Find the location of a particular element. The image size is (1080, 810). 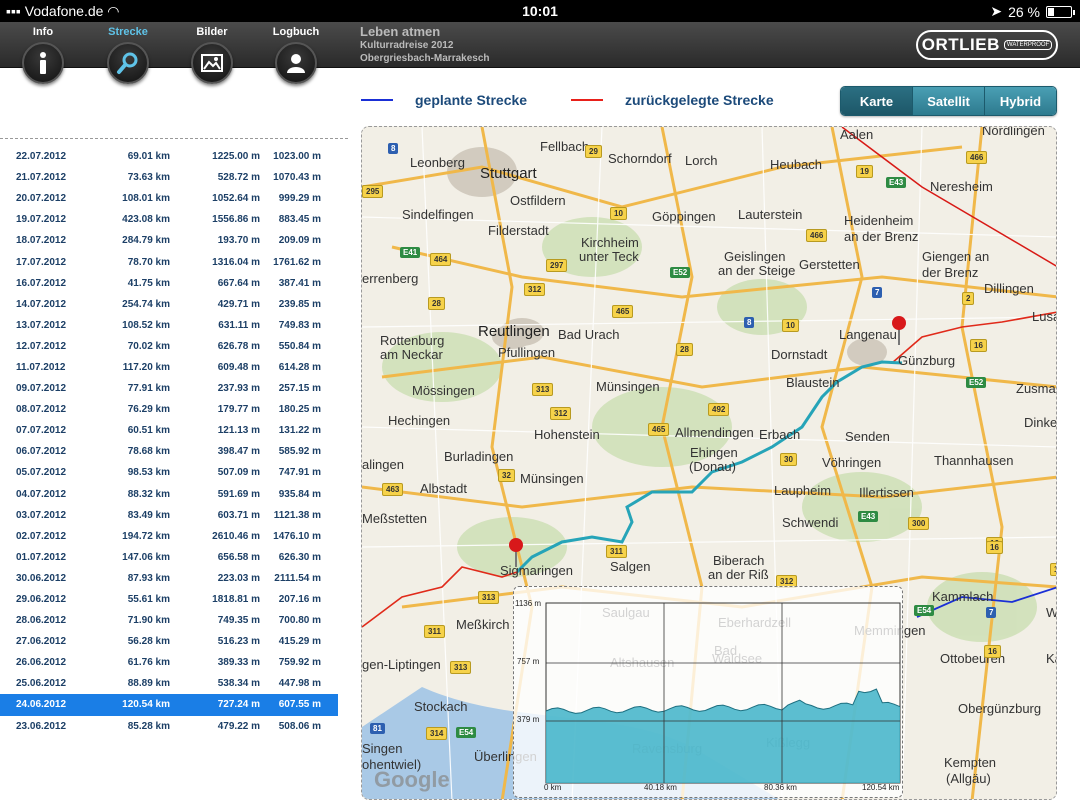

log-ascent: 656.58 m is located at coordinates (238, 557).